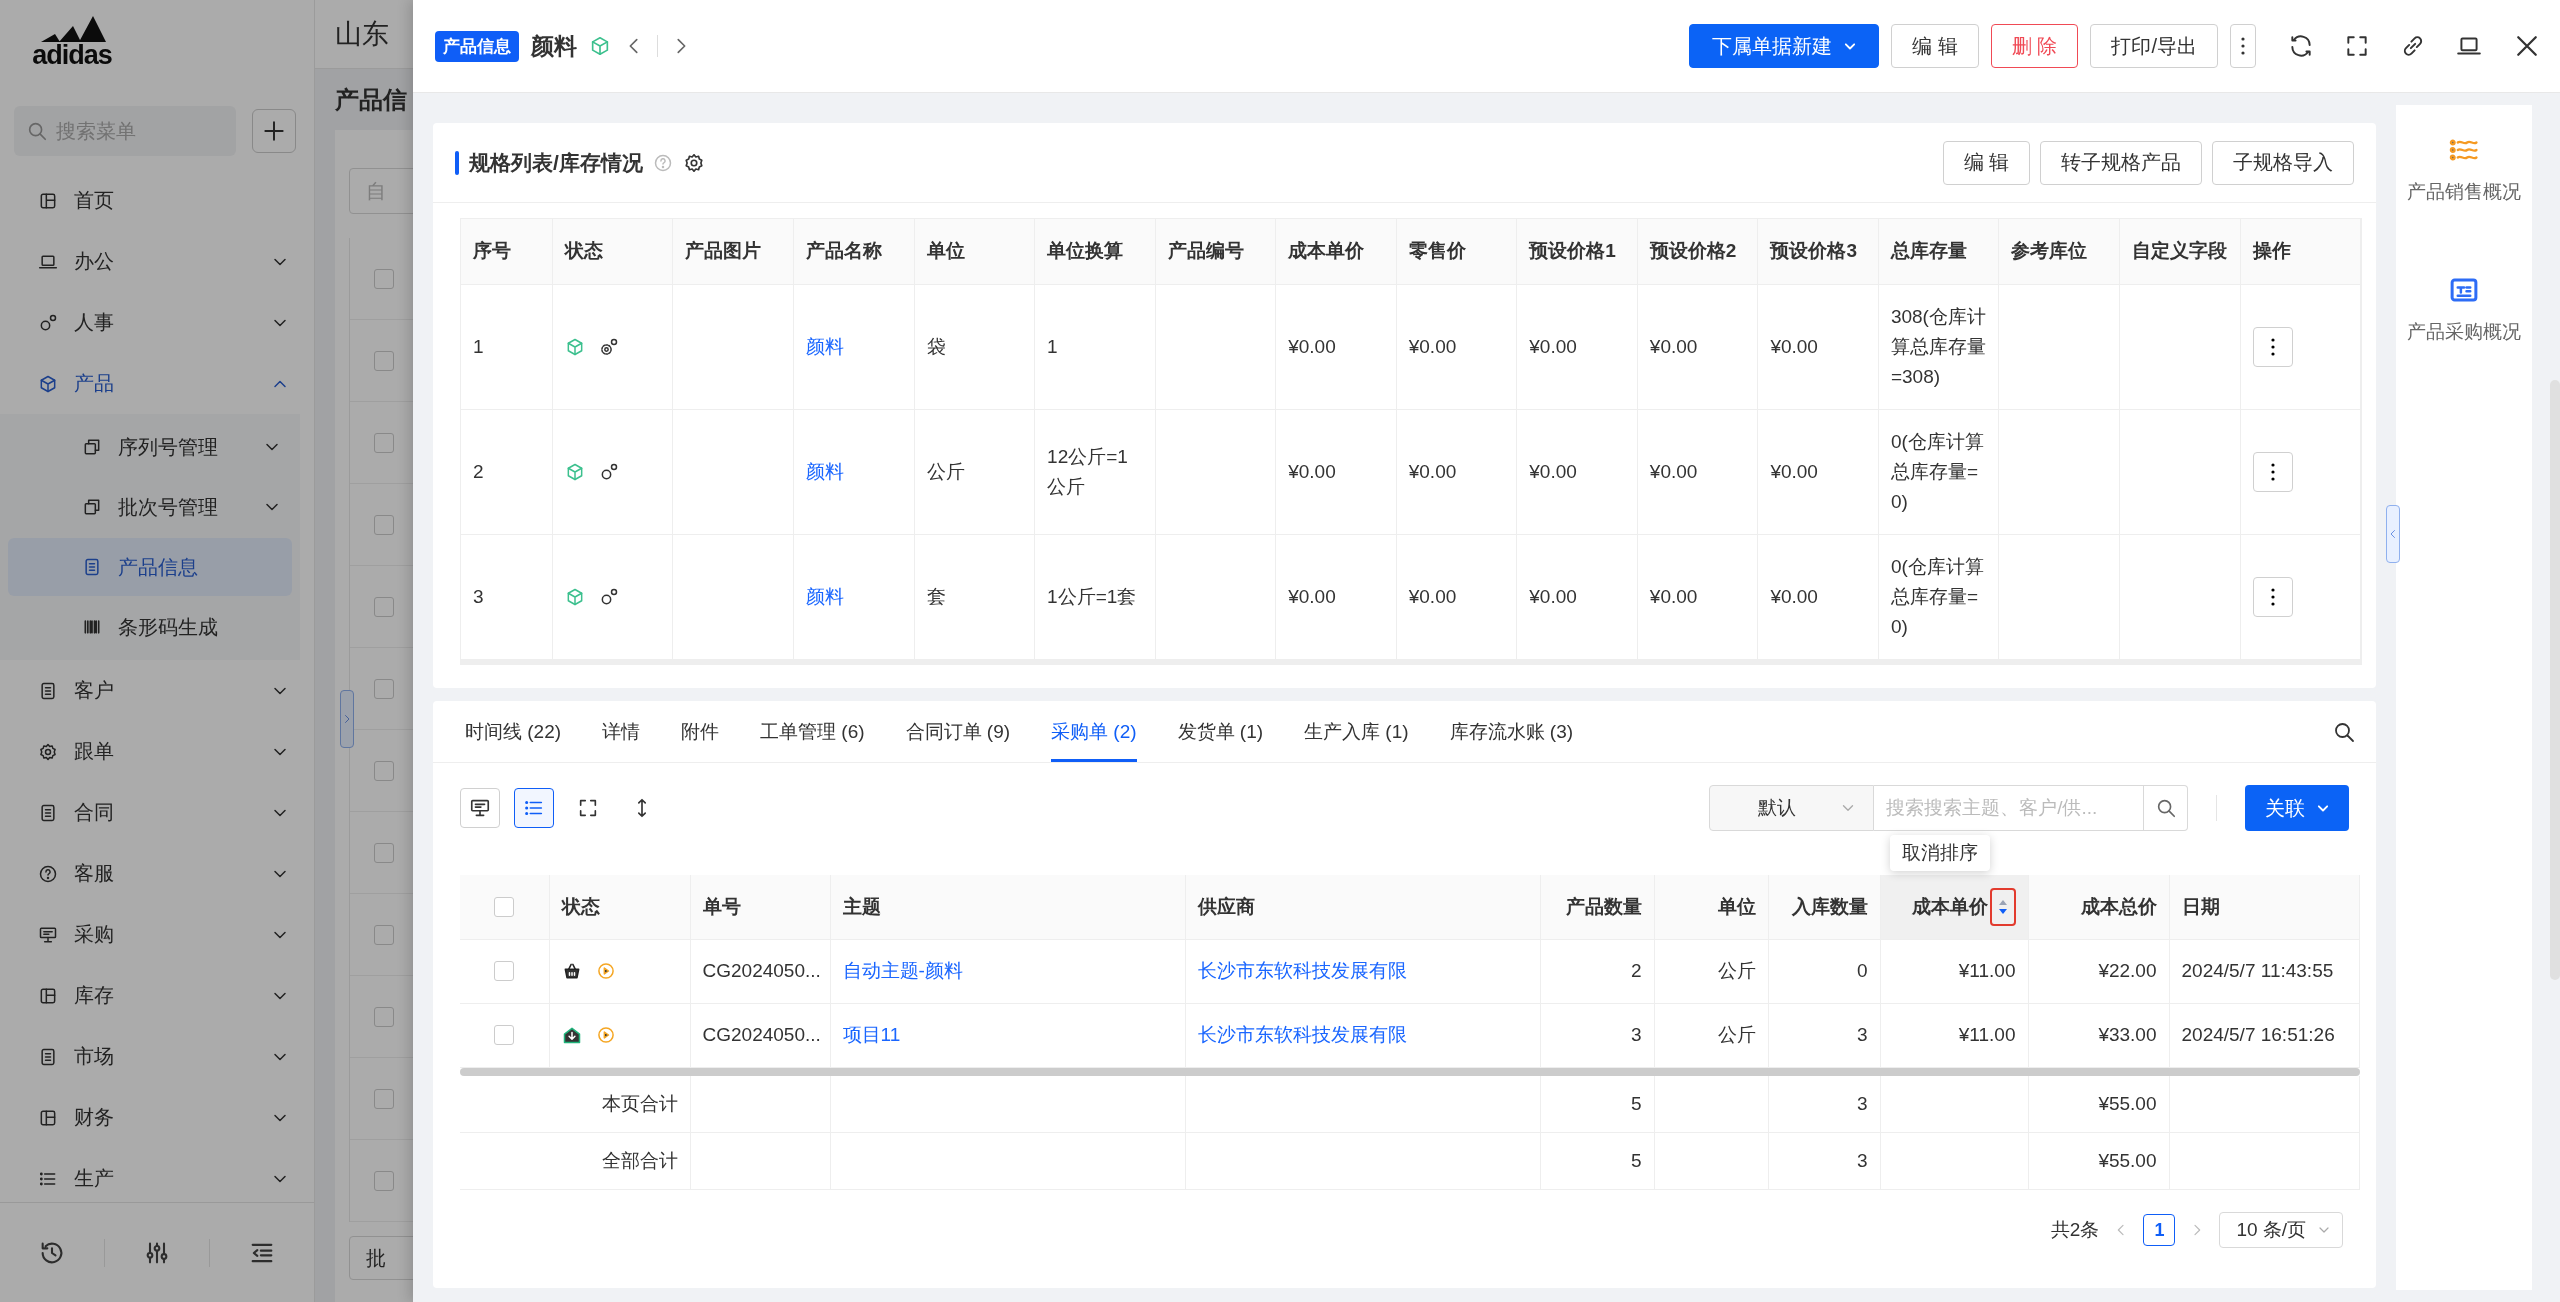  Describe the element at coordinates (157, 1175) in the screenshot. I see `menu-item: 生产` at that location.